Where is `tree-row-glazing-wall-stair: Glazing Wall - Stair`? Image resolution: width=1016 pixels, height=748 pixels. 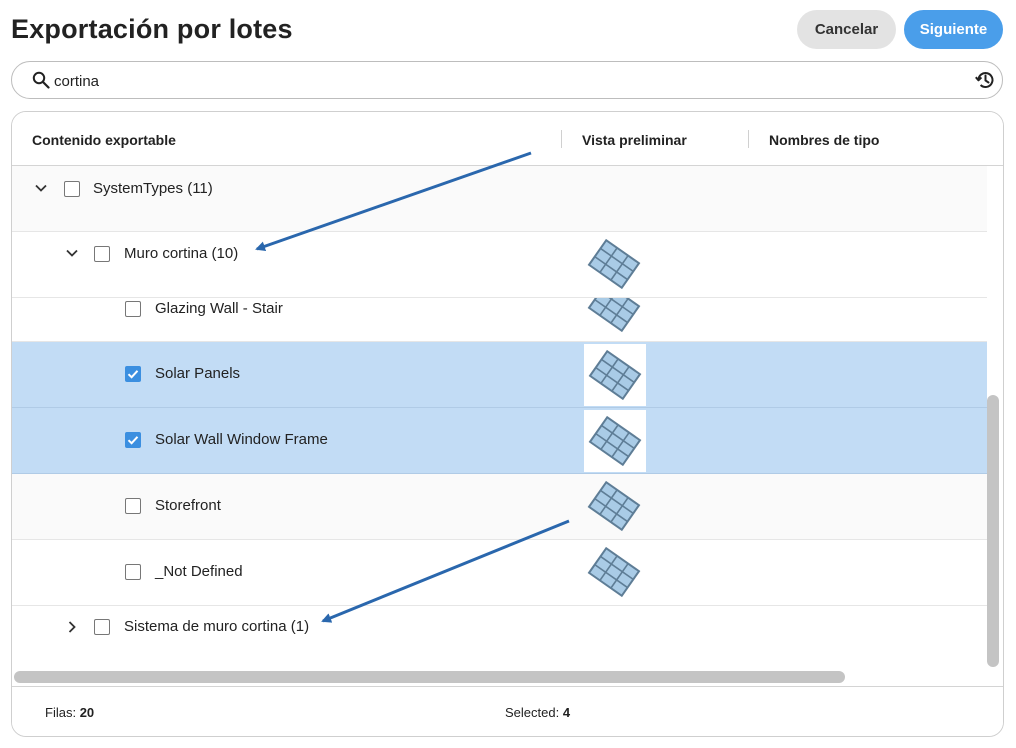
tree-row-glazing-wall-stair: Glazing Wall - Stair is located at coordinates (499, 320).